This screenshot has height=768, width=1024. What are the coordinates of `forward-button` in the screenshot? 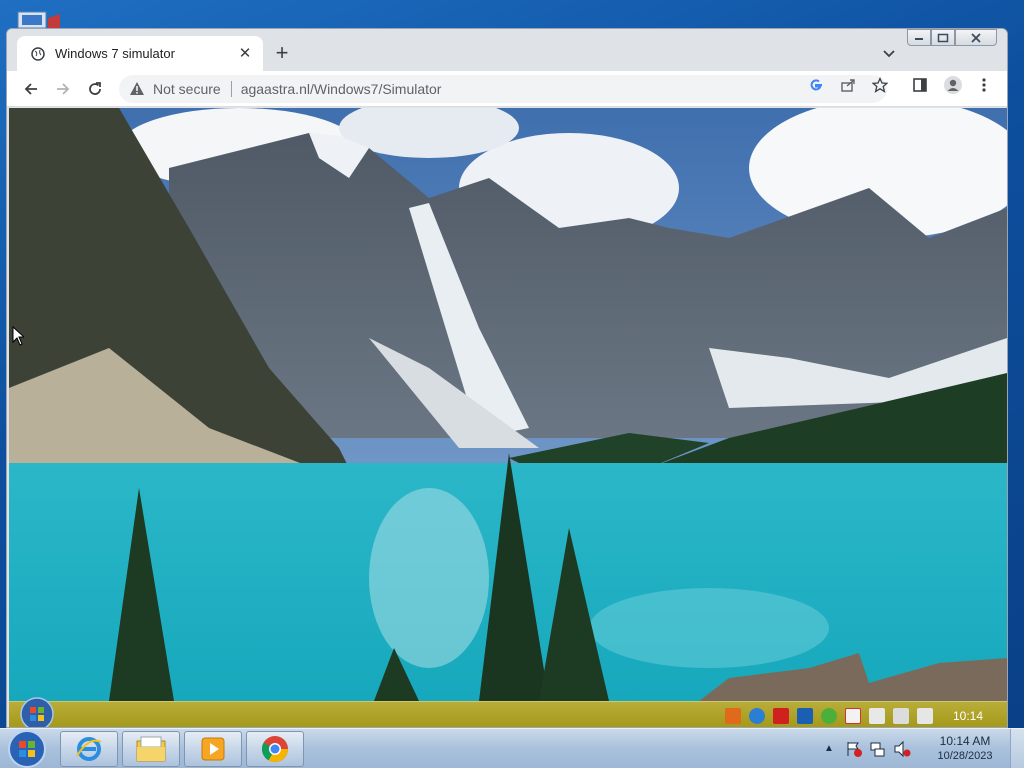 It's located at (63, 89).